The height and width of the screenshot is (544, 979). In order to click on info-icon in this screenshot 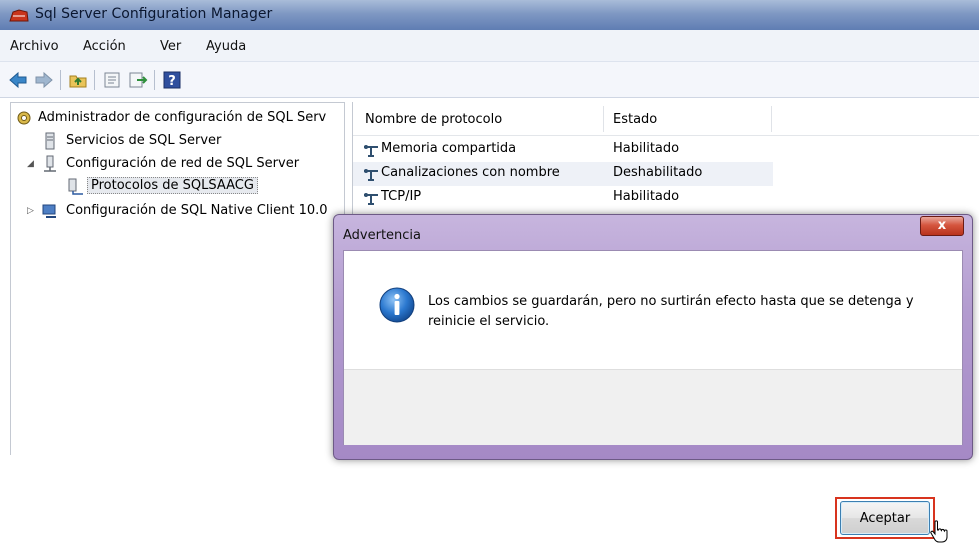, I will do `click(397, 305)`.